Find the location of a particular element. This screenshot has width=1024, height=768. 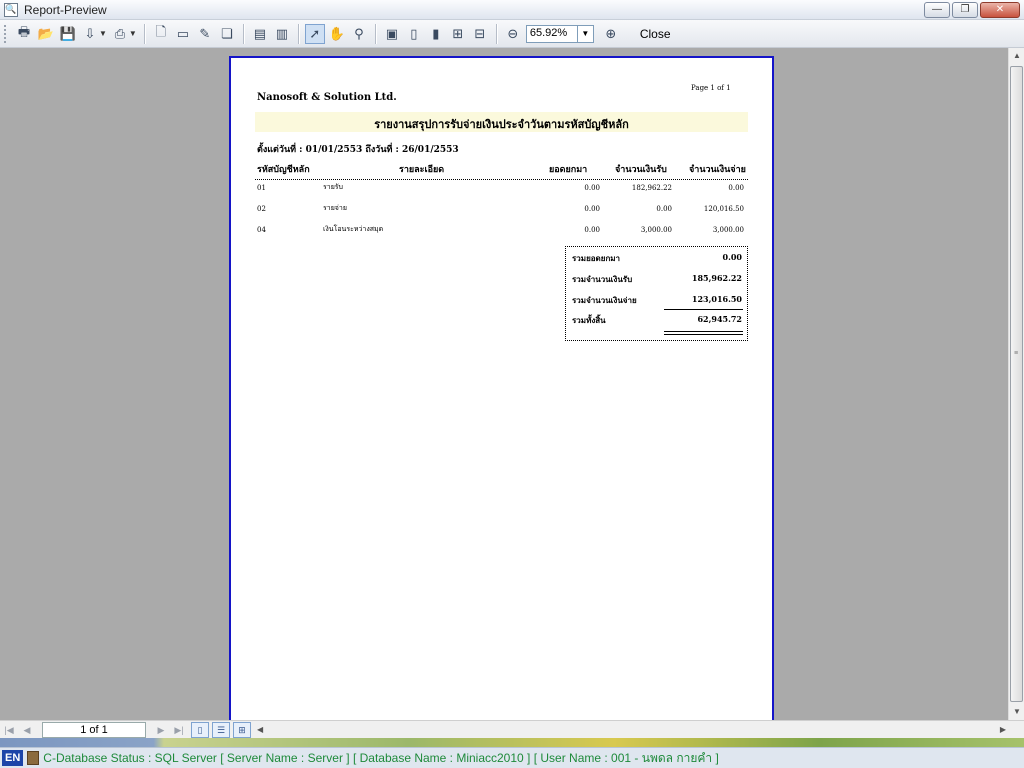

print-icon: 🖶 is located at coordinates (24, 34).